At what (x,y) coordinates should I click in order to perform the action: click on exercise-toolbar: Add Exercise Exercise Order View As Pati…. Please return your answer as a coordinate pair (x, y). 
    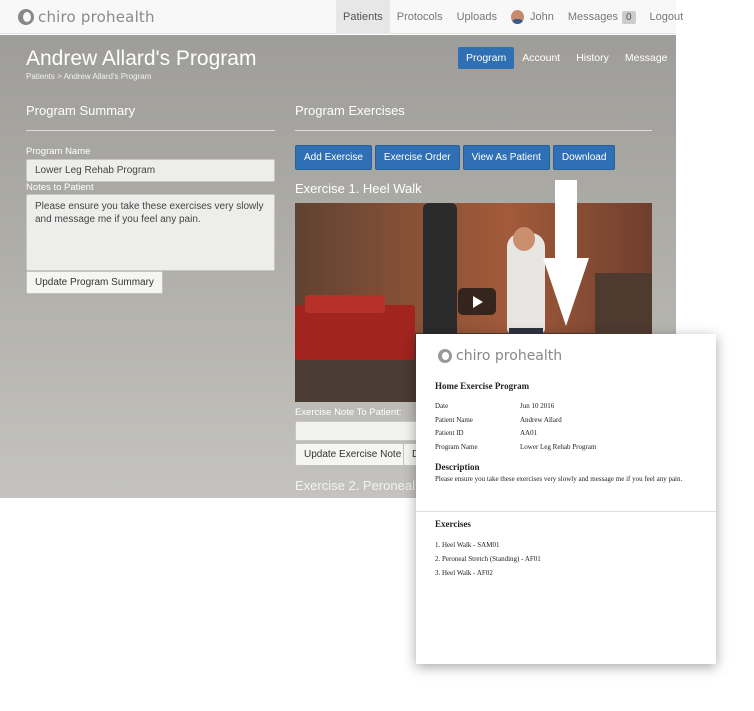
    Looking at the image, I should click on (455, 157).